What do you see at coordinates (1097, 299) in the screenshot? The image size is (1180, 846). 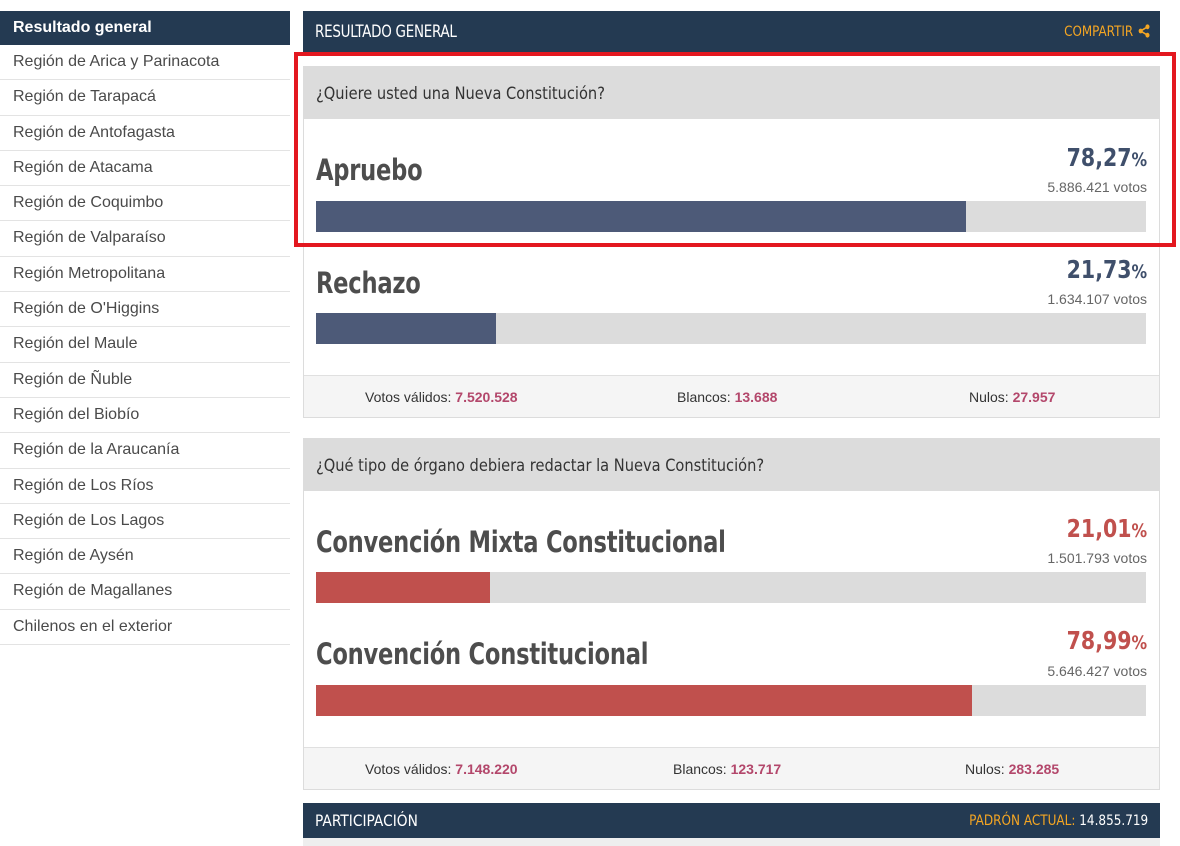 I see `option-votes: 1.634.107 votos` at bounding box center [1097, 299].